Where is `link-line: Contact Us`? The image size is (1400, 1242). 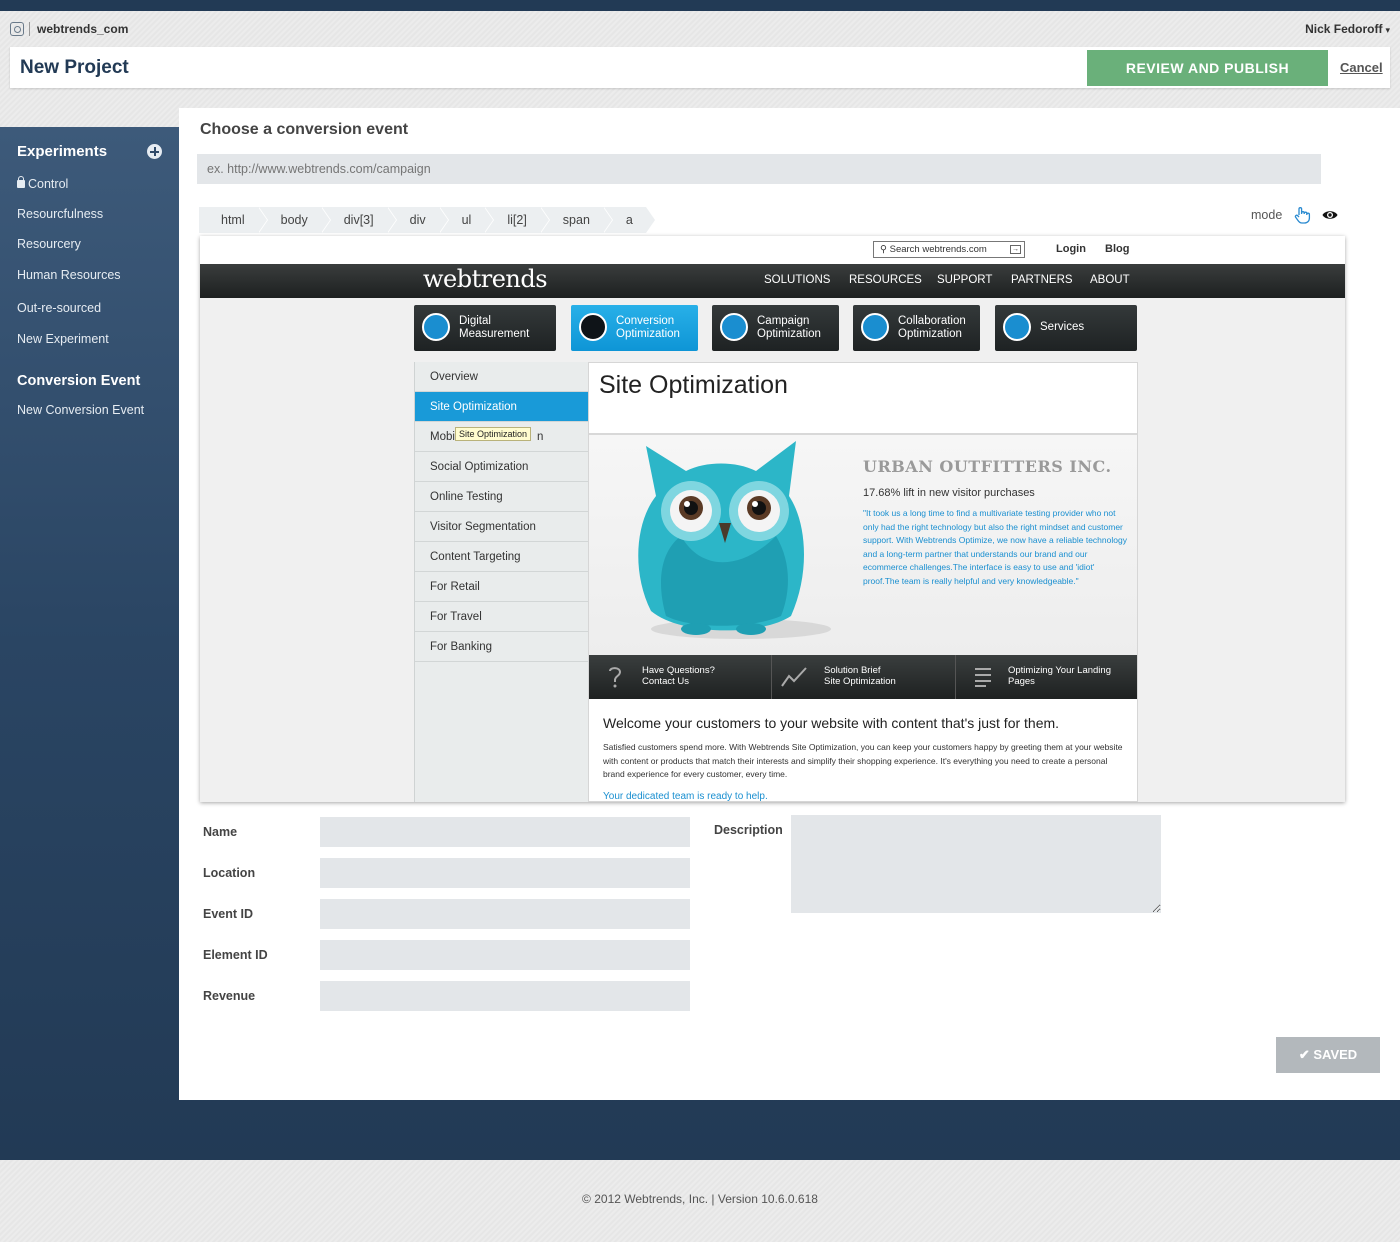 link-line: Contact Us is located at coordinates (665, 681).